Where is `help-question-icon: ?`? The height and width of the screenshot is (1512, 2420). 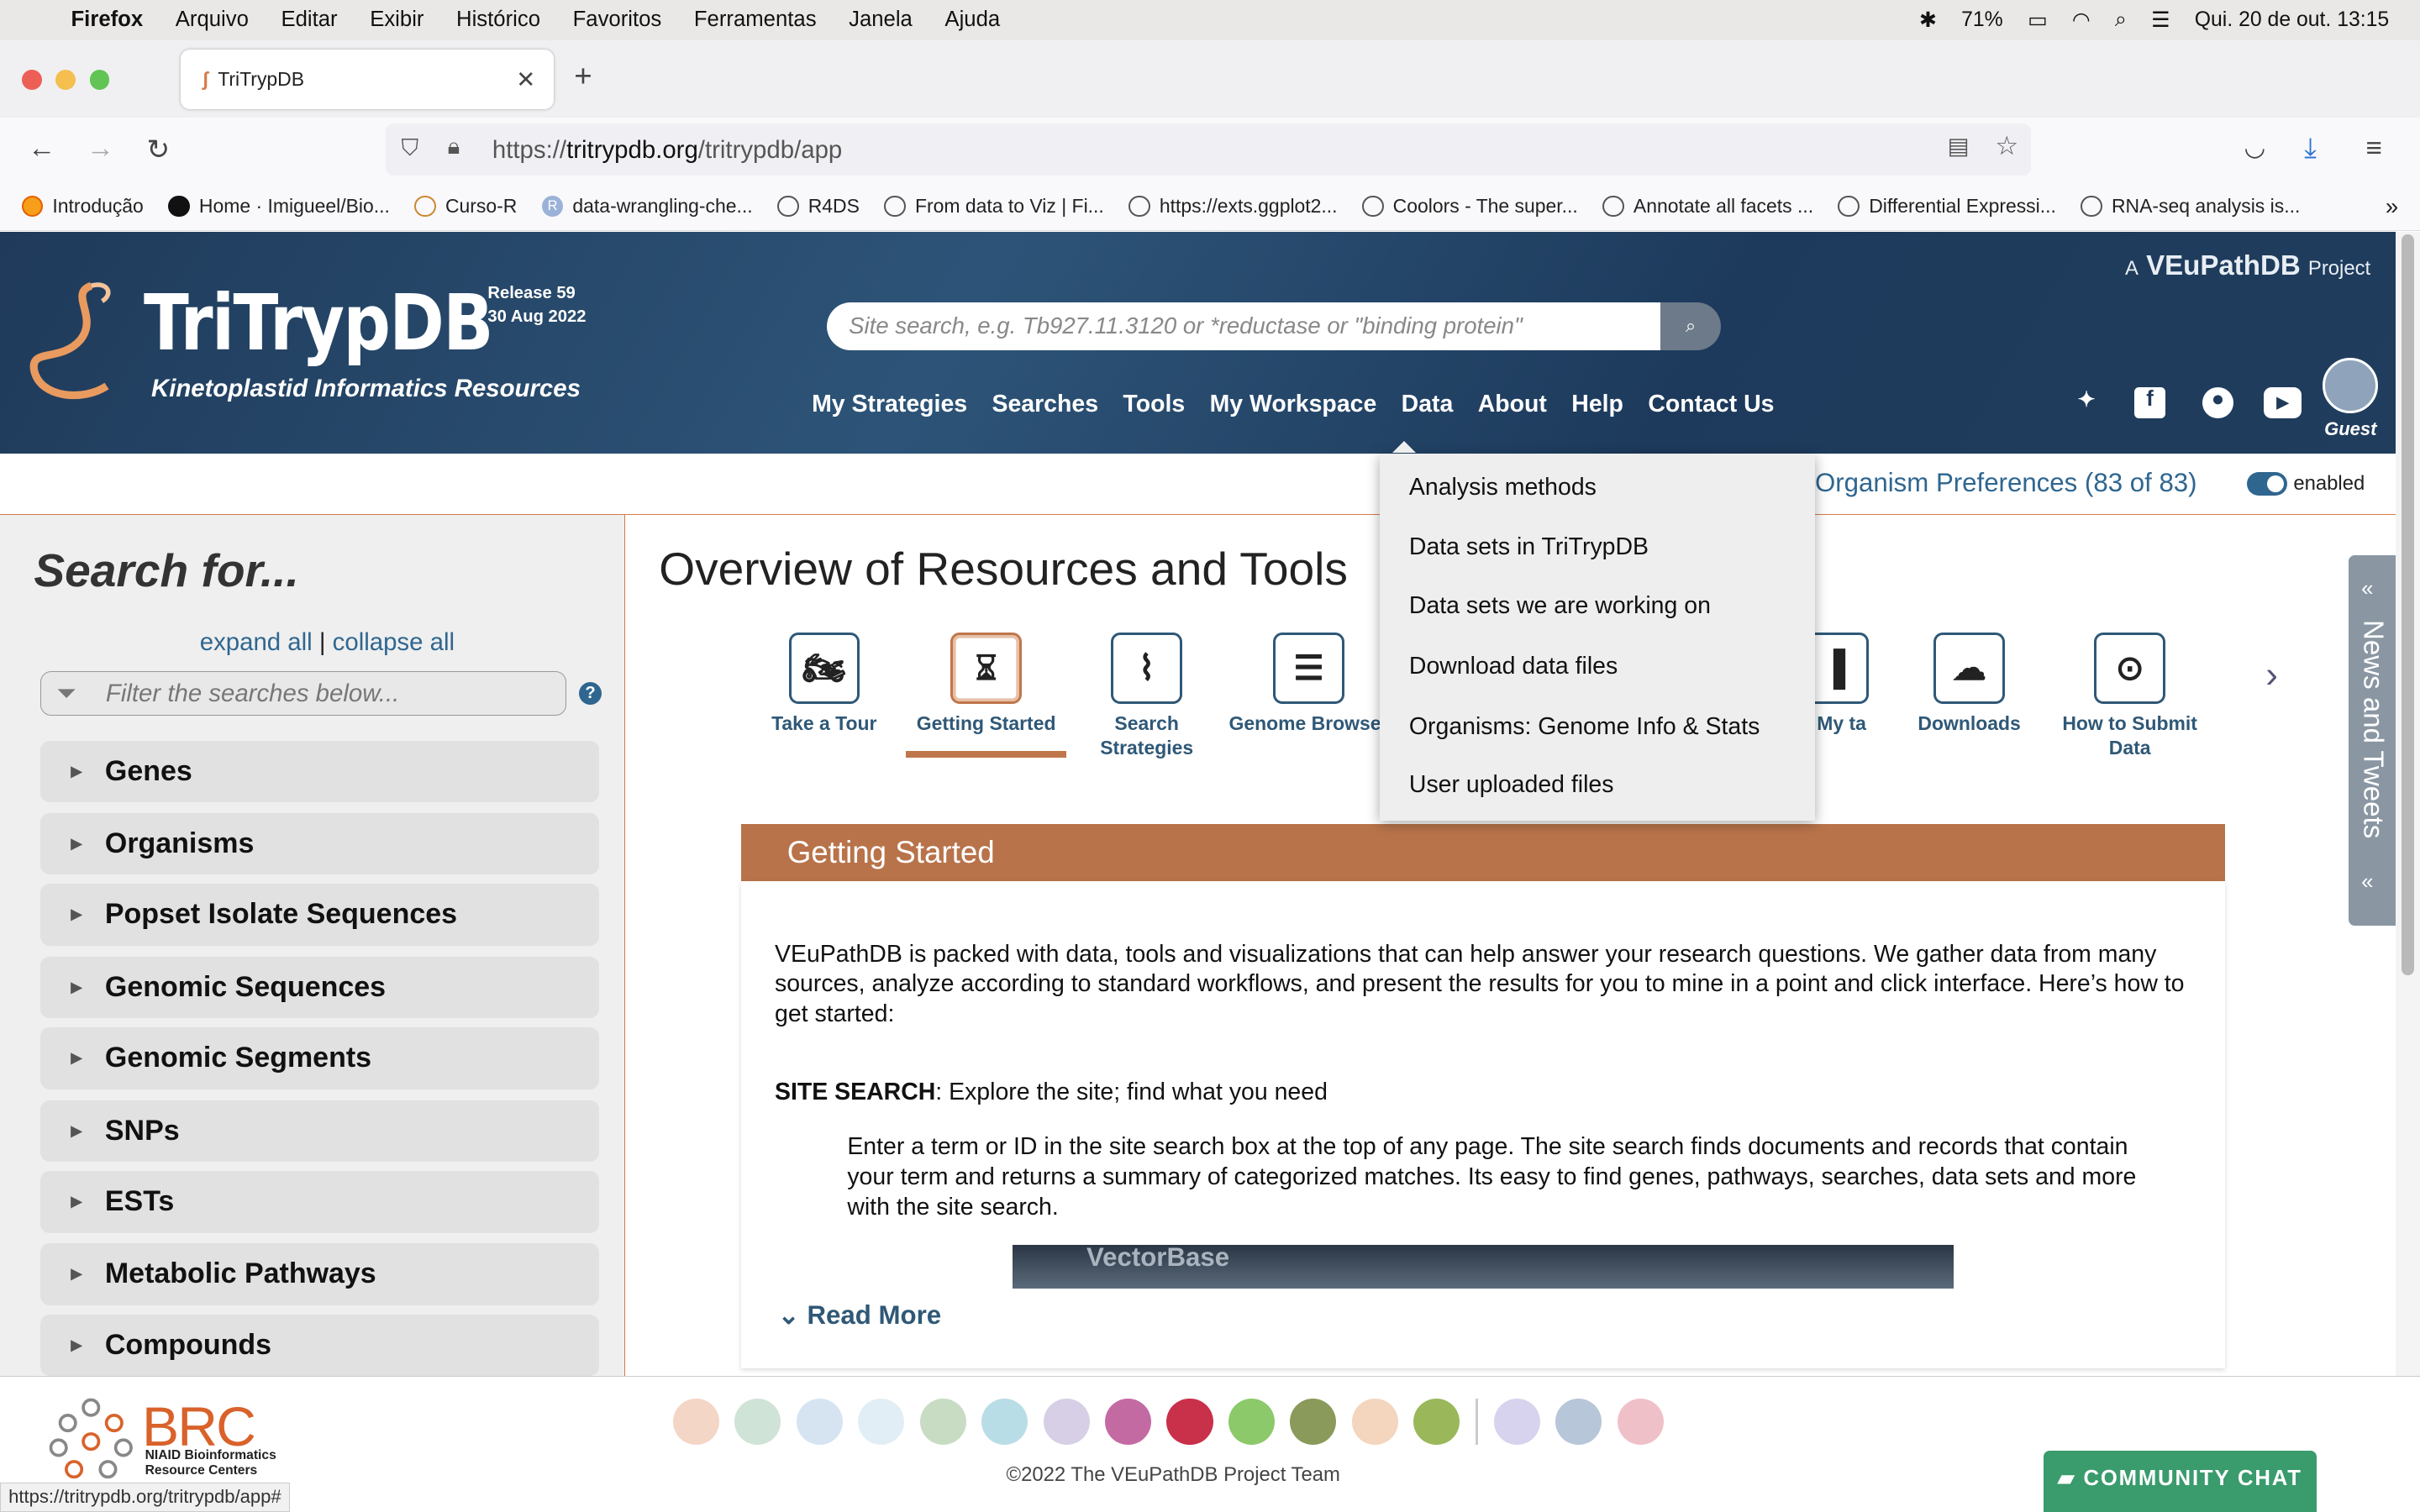
help-question-icon: ? is located at coordinates (590, 693).